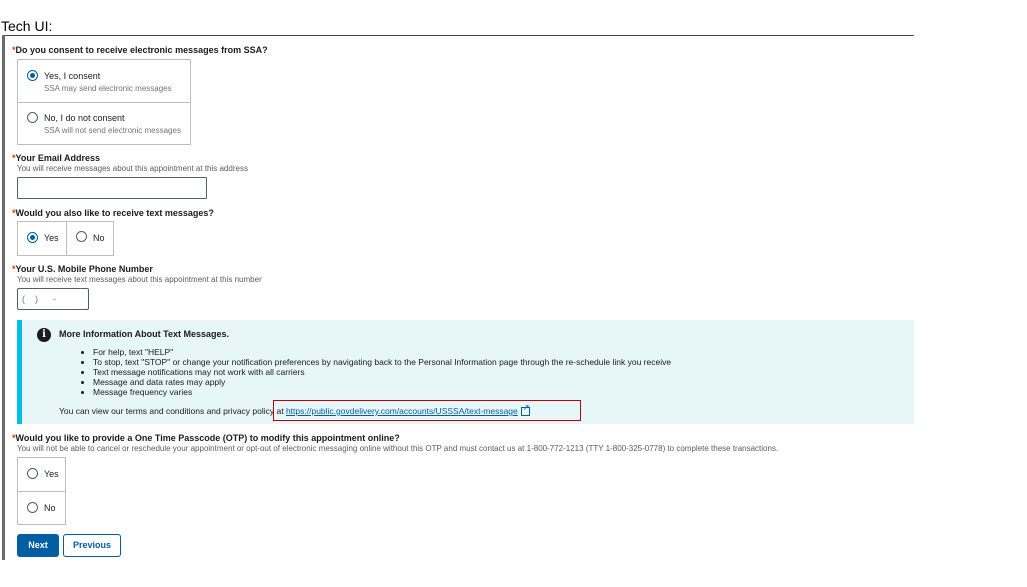 The width and height of the screenshot is (1027, 587). Describe the element at coordinates (51, 238) in the screenshot. I see `text-messages-yes-label: Yes` at that location.